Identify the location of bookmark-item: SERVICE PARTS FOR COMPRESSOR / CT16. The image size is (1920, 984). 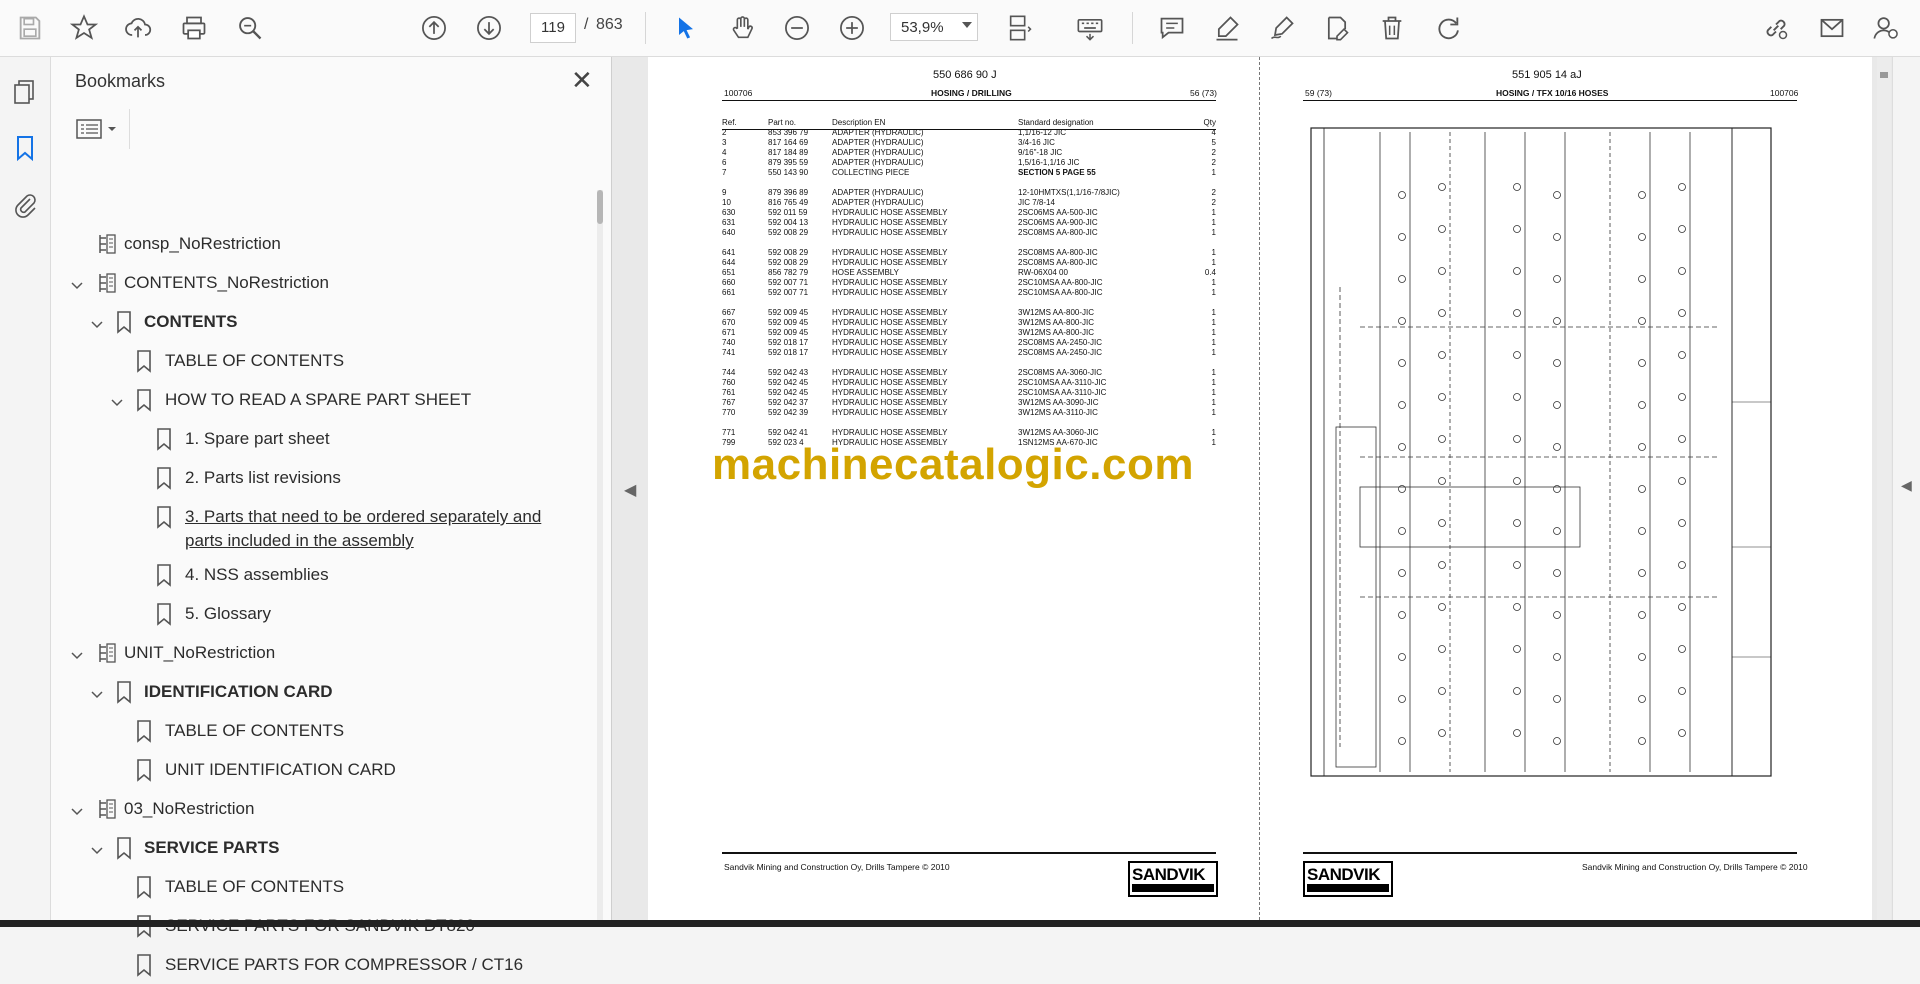
(321, 968).